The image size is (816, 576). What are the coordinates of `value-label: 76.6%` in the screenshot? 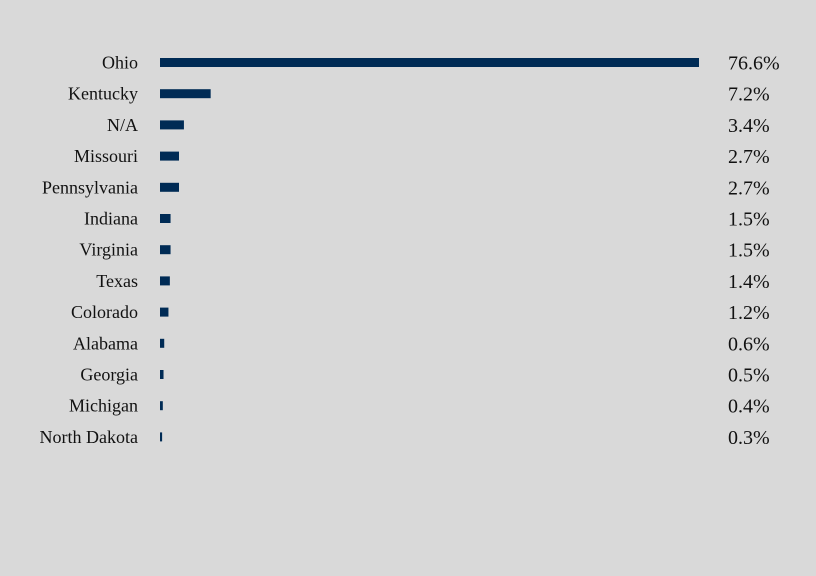 It's located at (754, 64).